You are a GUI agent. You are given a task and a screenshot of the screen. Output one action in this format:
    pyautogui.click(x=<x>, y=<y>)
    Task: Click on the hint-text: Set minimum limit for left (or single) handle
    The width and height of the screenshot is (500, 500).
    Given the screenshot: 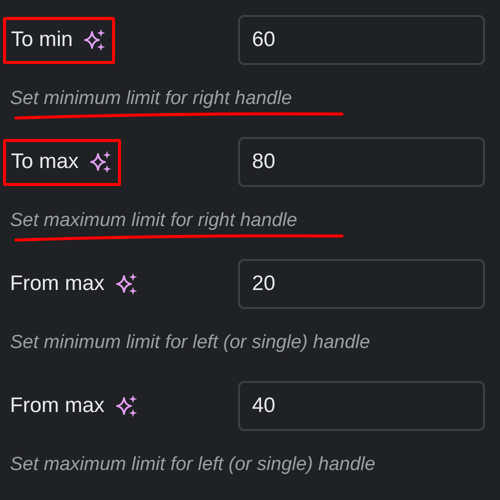 What is the action you would take?
    pyautogui.click(x=190, y=343)
    